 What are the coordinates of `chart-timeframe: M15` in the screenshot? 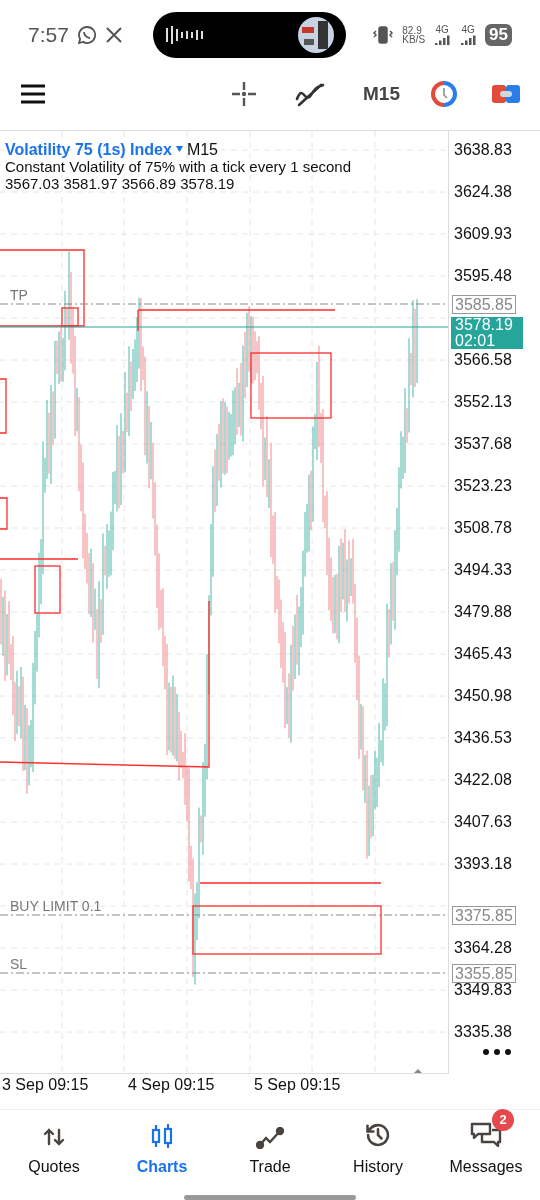 It's located at (202, 149).